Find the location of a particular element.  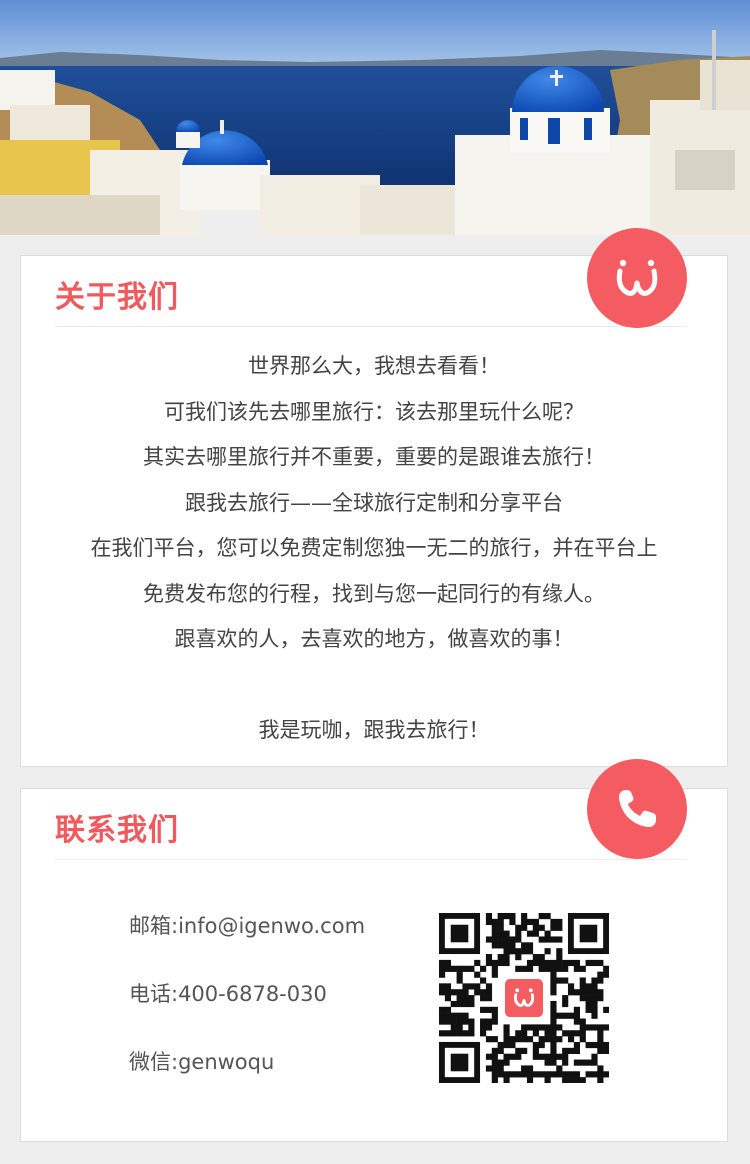

contact-wechat: 微信:genwoqu is located at coordinates (202, 1062).